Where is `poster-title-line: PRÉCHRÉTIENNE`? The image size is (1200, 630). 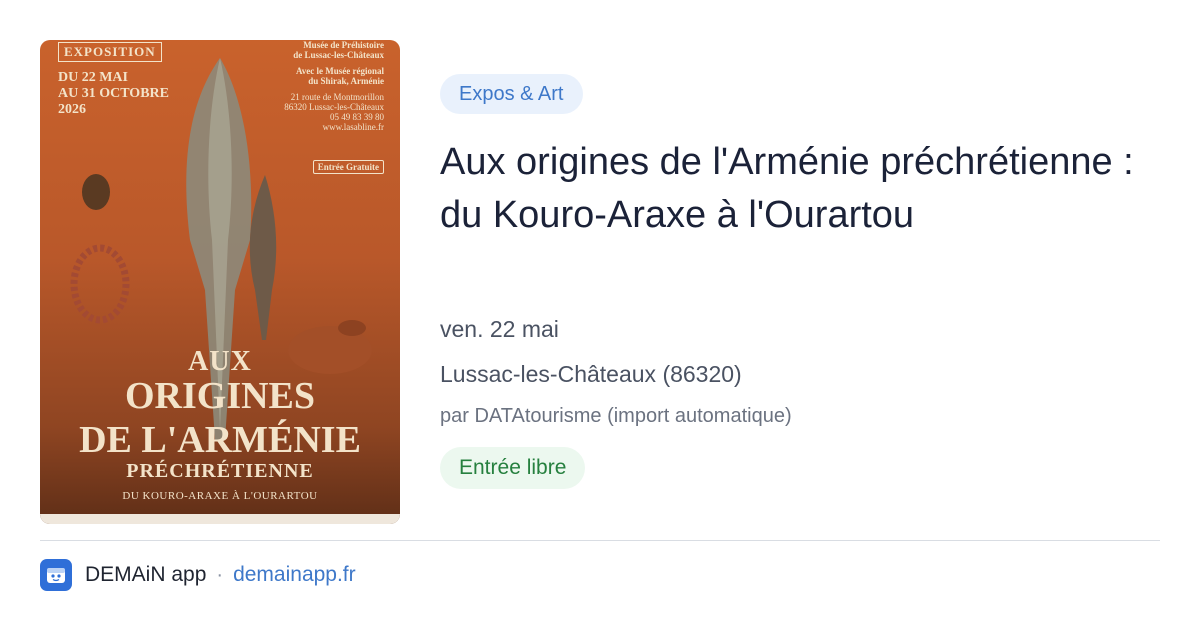 poster-title-line: PRÉCHRÉTIENNE is located at coordinates (220, 471).